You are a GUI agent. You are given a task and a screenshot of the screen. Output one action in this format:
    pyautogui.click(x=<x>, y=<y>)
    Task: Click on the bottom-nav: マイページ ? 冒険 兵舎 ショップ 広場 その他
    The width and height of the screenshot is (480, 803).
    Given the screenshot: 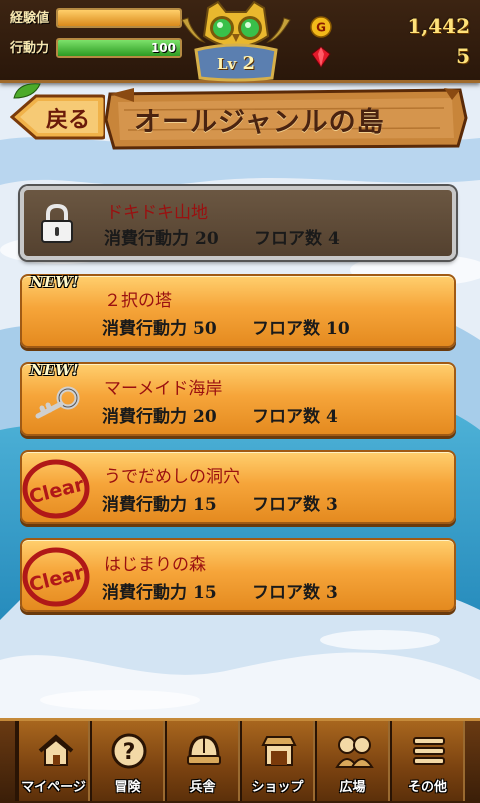 What is the action you would take?
    pyautogui.click(x=240, y=760)
    